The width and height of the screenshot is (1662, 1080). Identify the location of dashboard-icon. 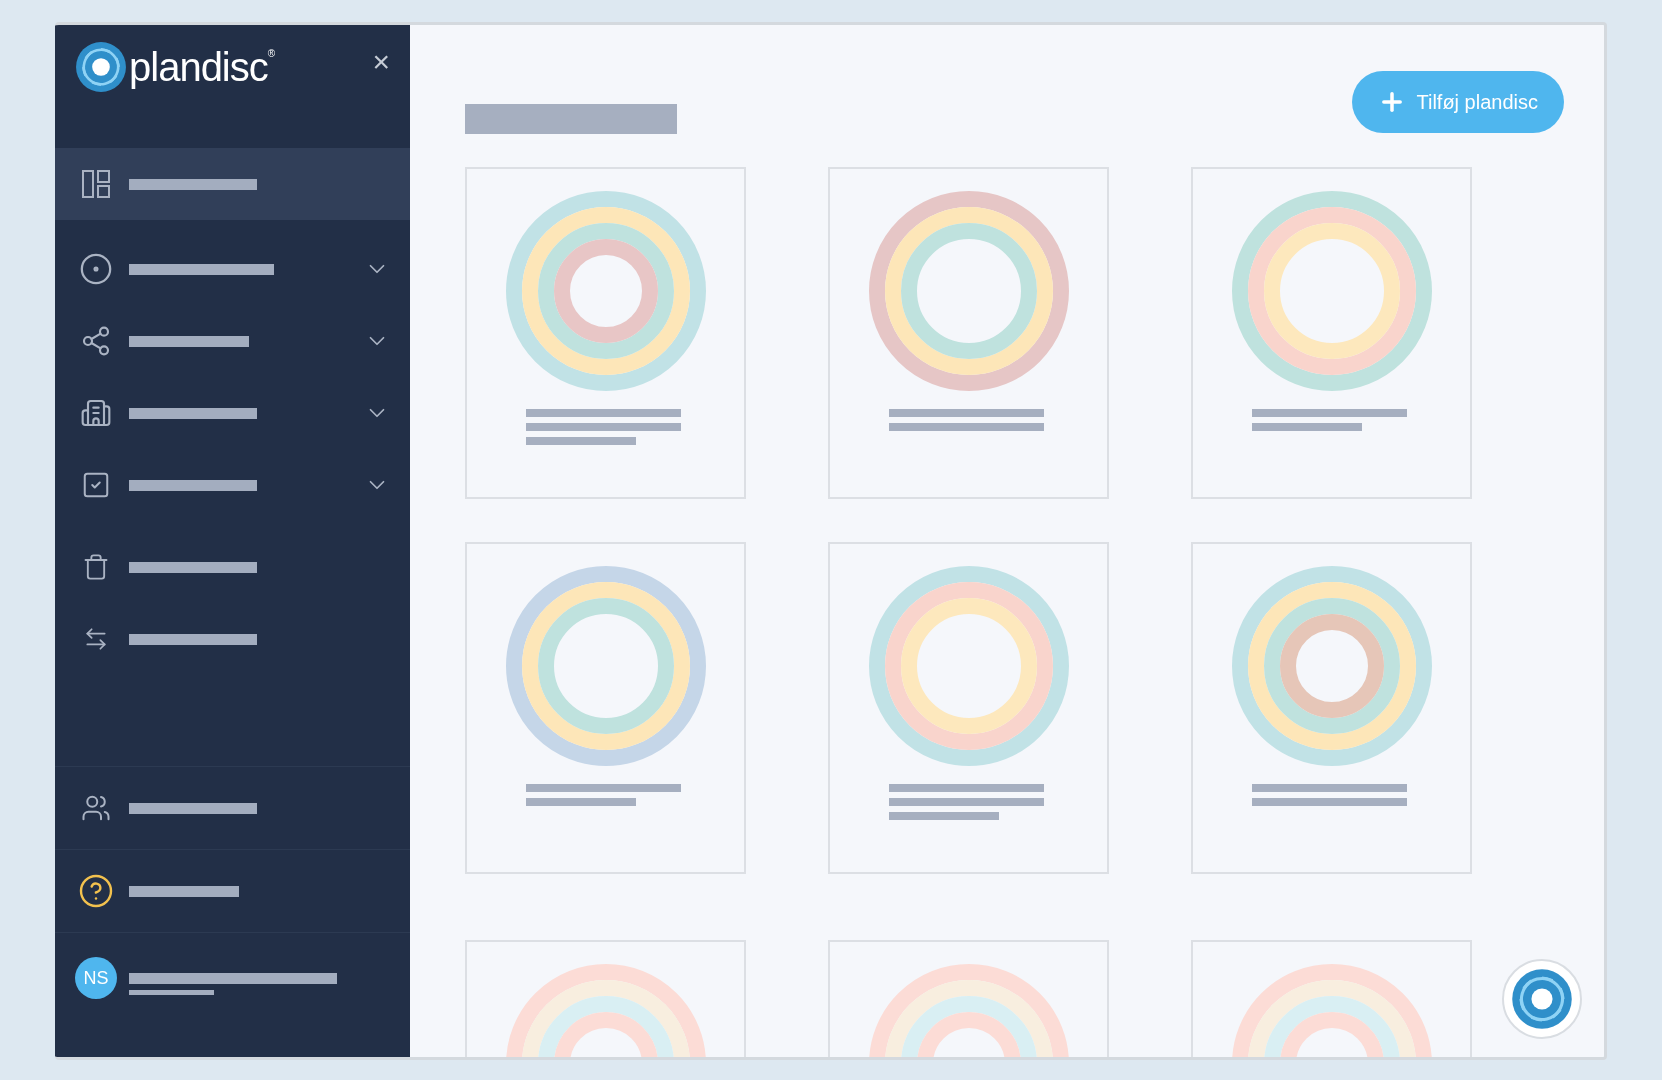
(96, 184).